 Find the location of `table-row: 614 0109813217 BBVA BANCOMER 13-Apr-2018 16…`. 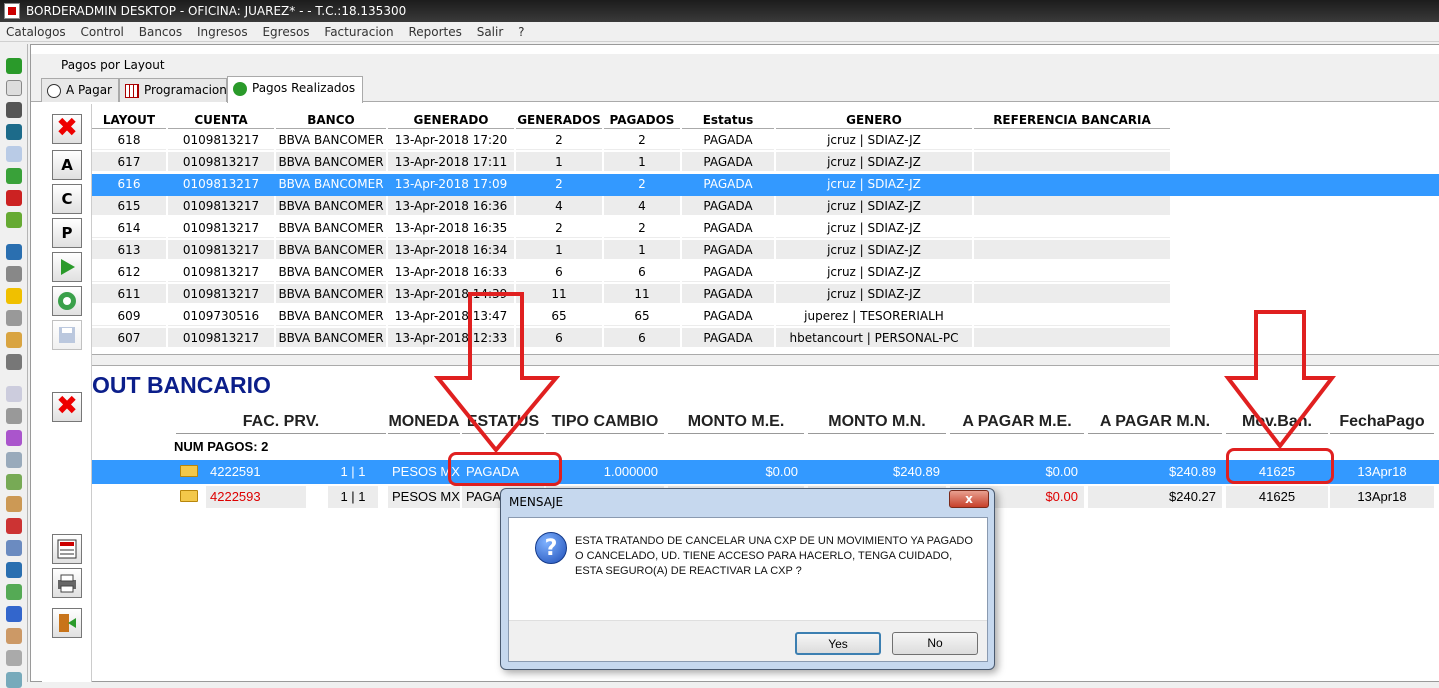

table-row: 614 0109813217 BBVA BANCOMER 13-Apr-2018 16… is located at coordinates (765, 229).